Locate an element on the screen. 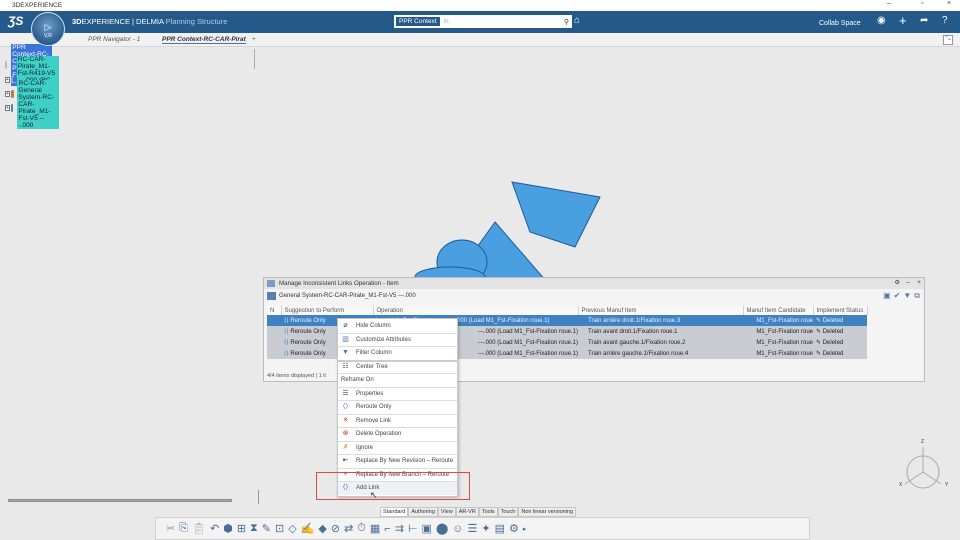 The image size is (960, 540). minimize-button: – is located at coordinates (889, 3).